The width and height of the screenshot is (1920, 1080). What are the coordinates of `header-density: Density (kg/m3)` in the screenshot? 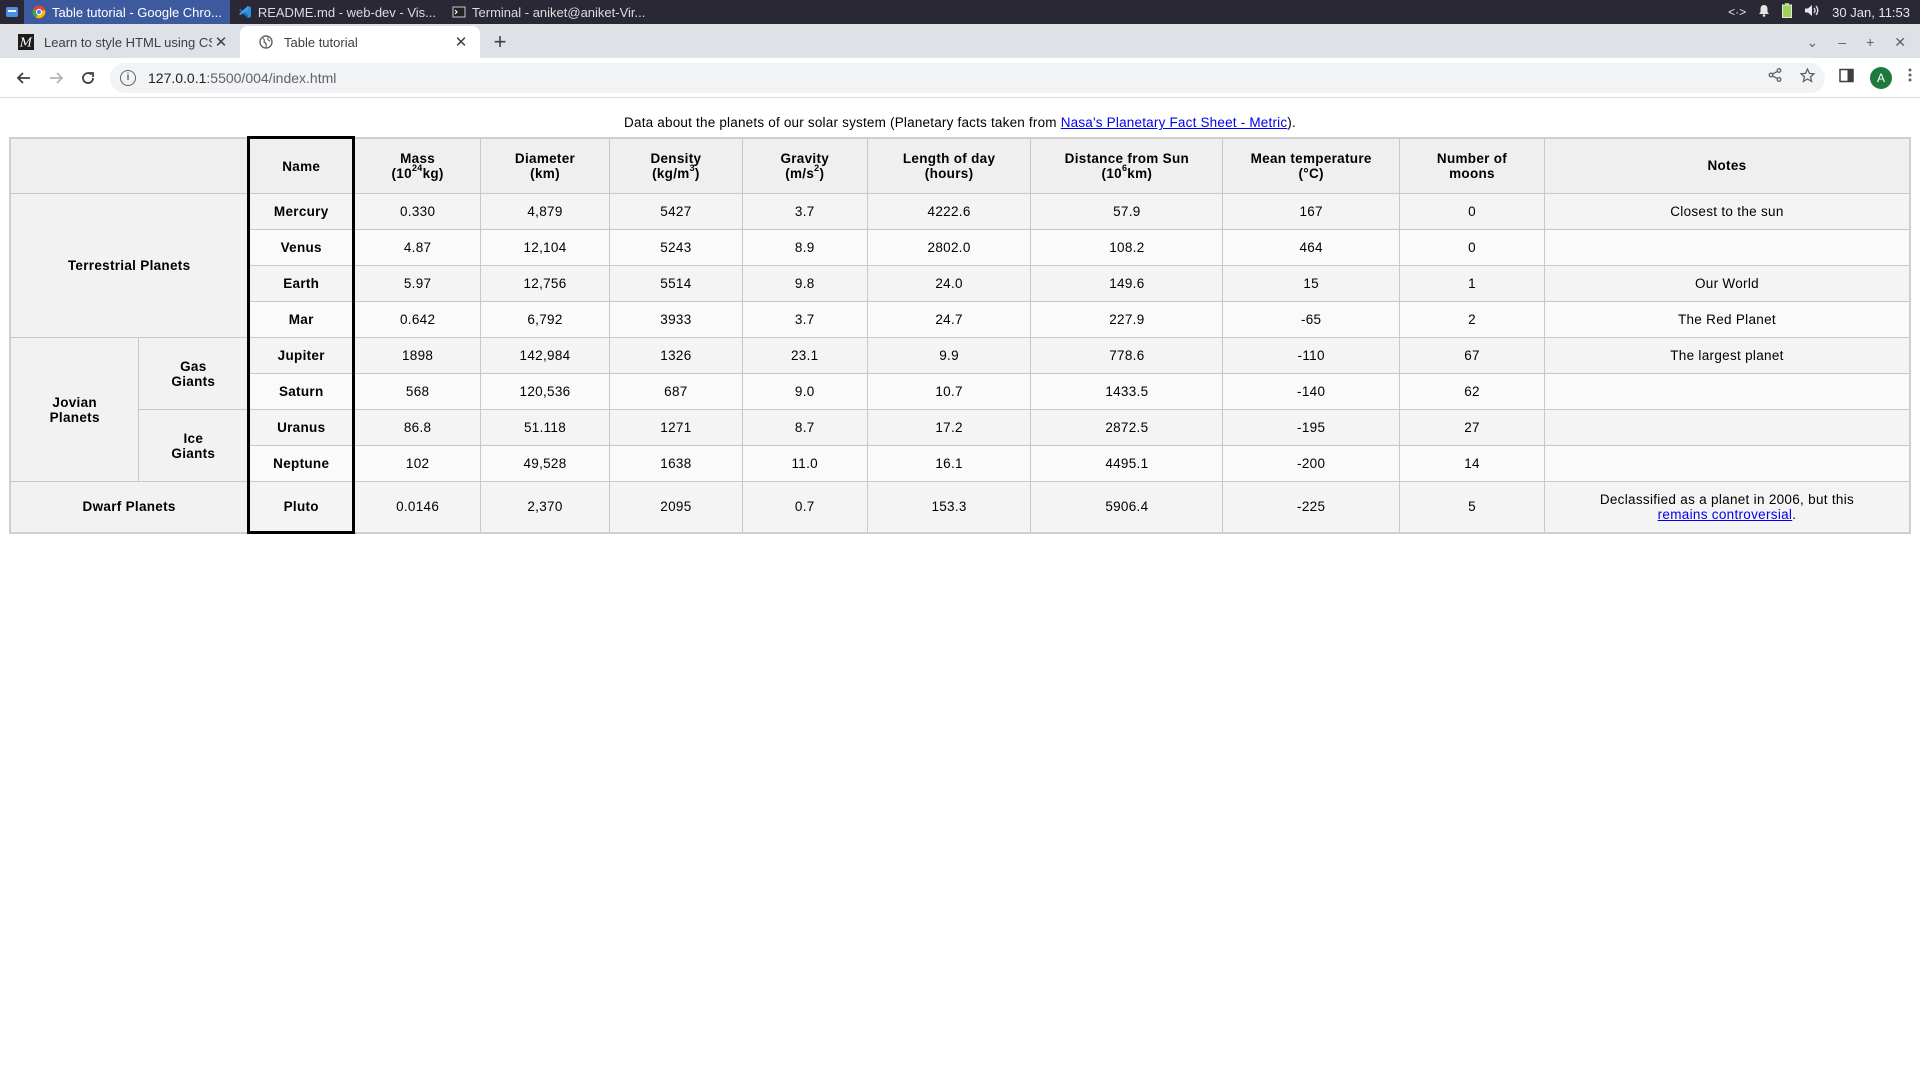 It's located at (675, 165).